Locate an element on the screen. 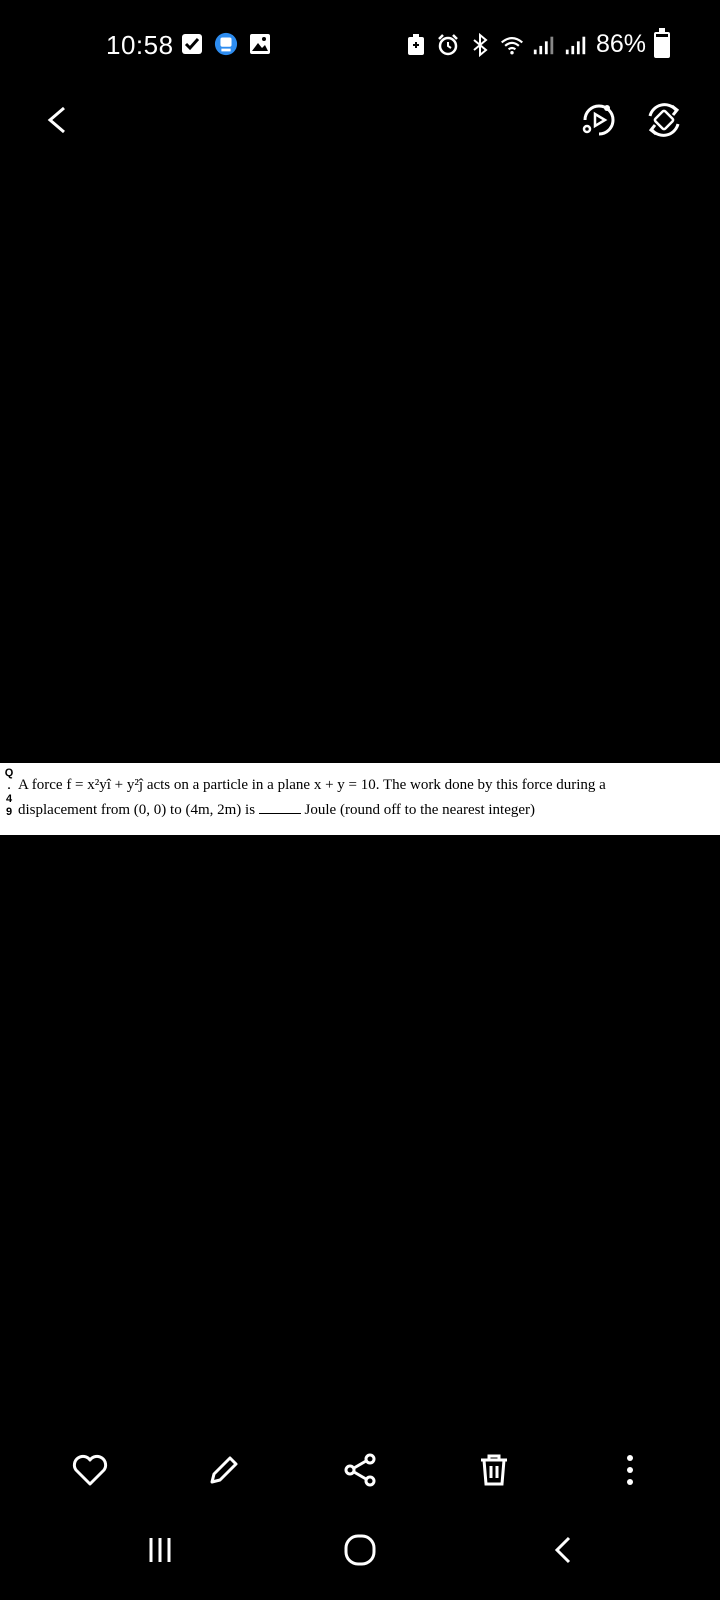 The width and height of the screenshot is (720, 1600). battery-icon is located at coordinates (662, 42).